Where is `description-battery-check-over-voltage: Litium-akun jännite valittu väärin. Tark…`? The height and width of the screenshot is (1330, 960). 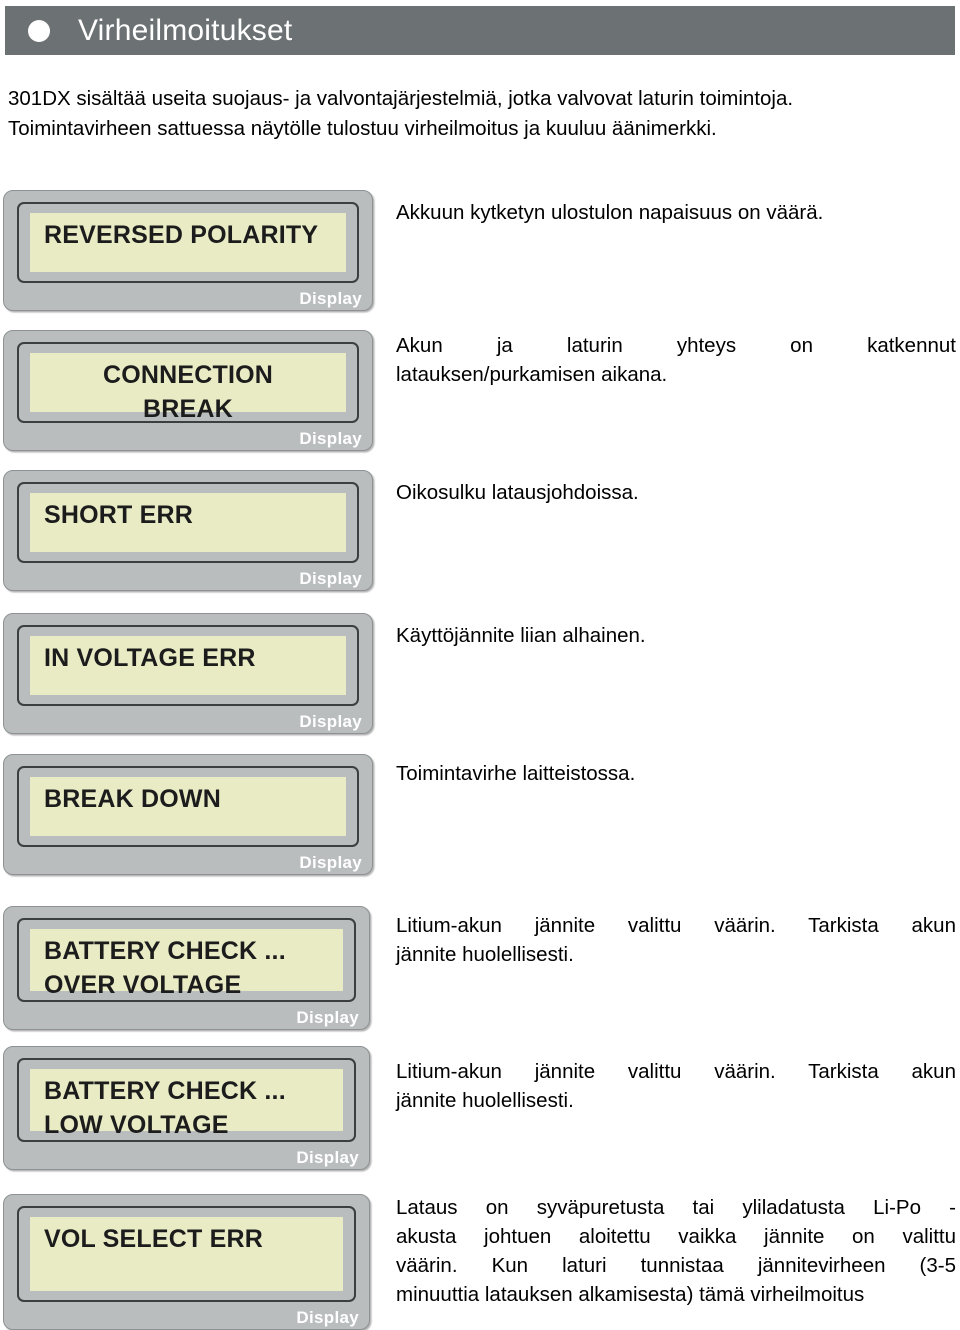
description-battery-check-over-voltage: Litium-akun jännite valittu väärin. Tark… is located at coordinates (676, 940).